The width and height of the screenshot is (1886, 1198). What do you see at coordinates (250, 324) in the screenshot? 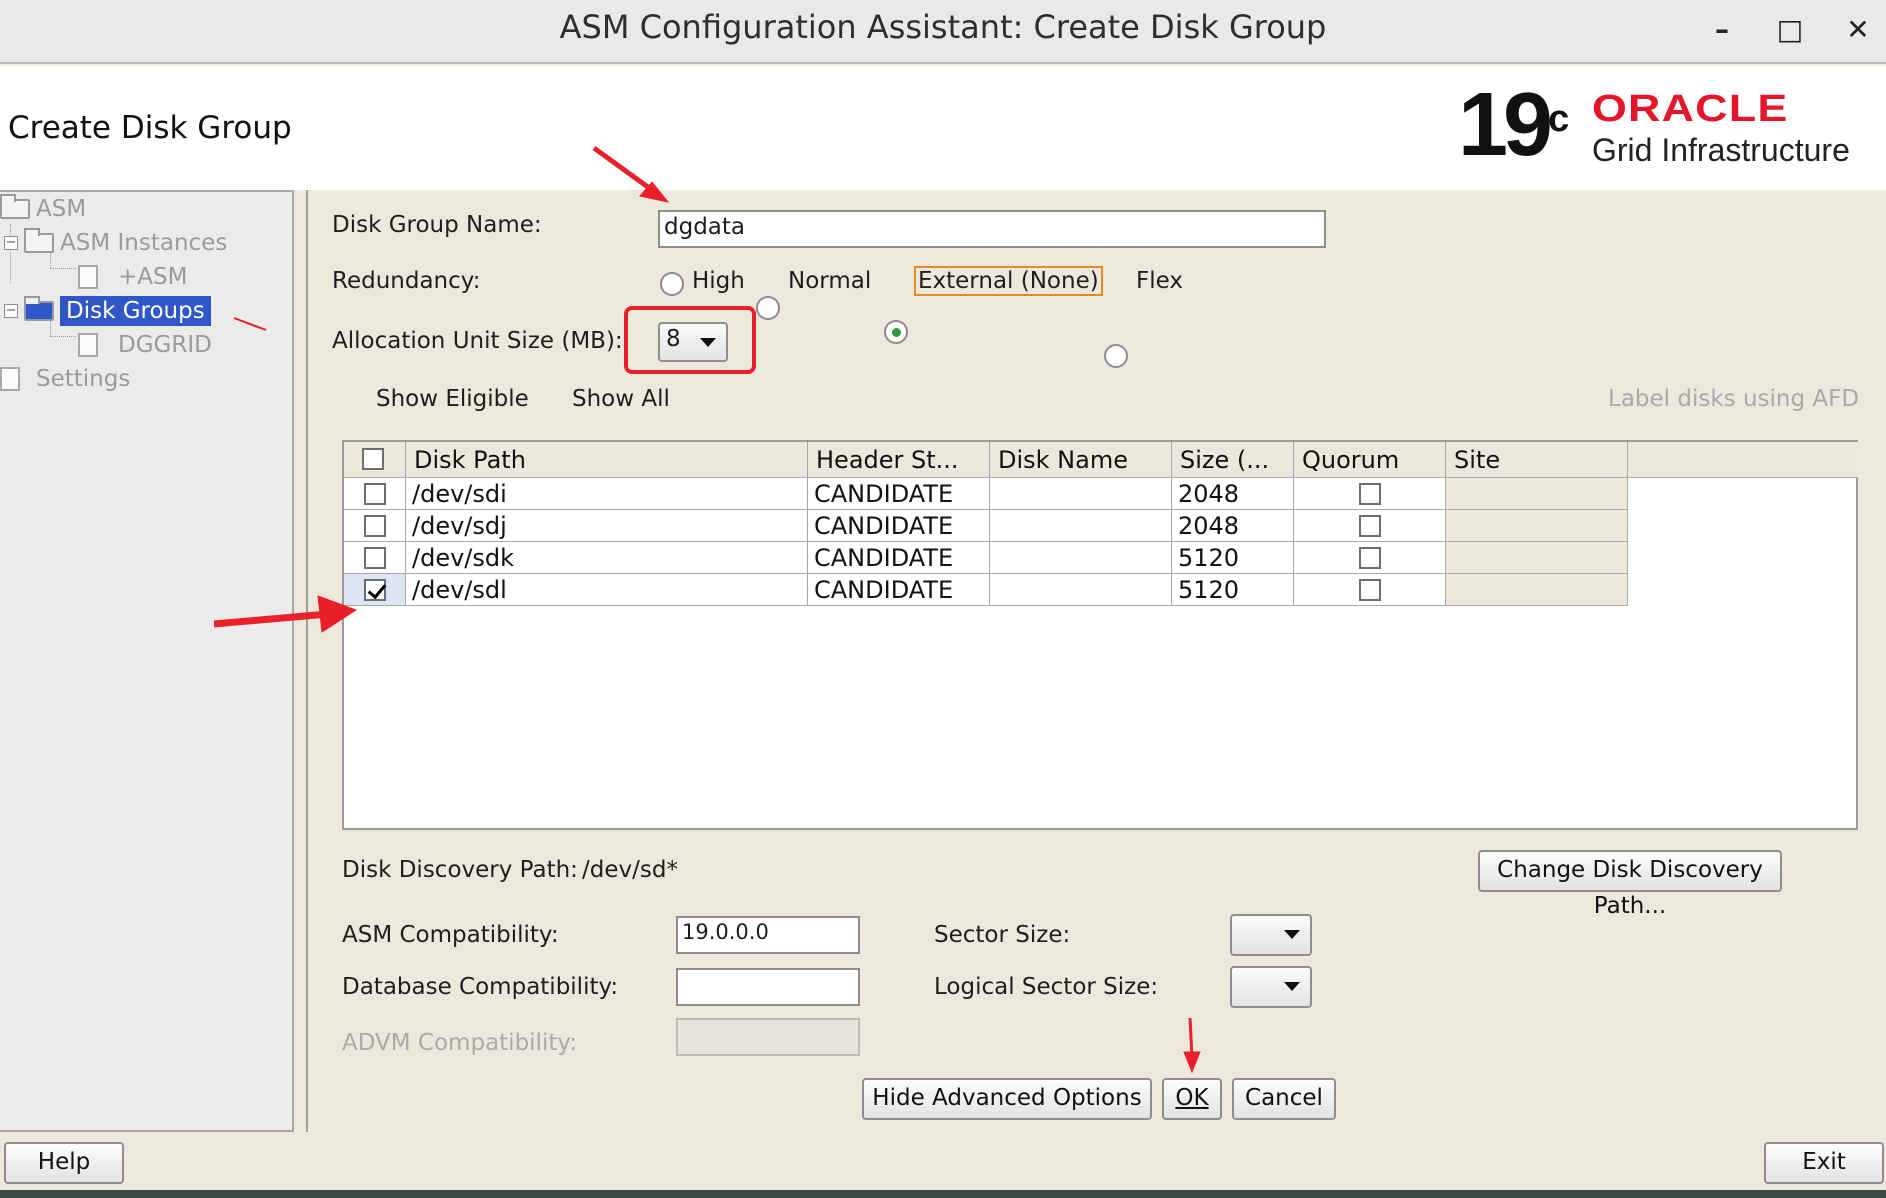
I see `annotation-mark-disk-groups` at bounding box center [250, 324].